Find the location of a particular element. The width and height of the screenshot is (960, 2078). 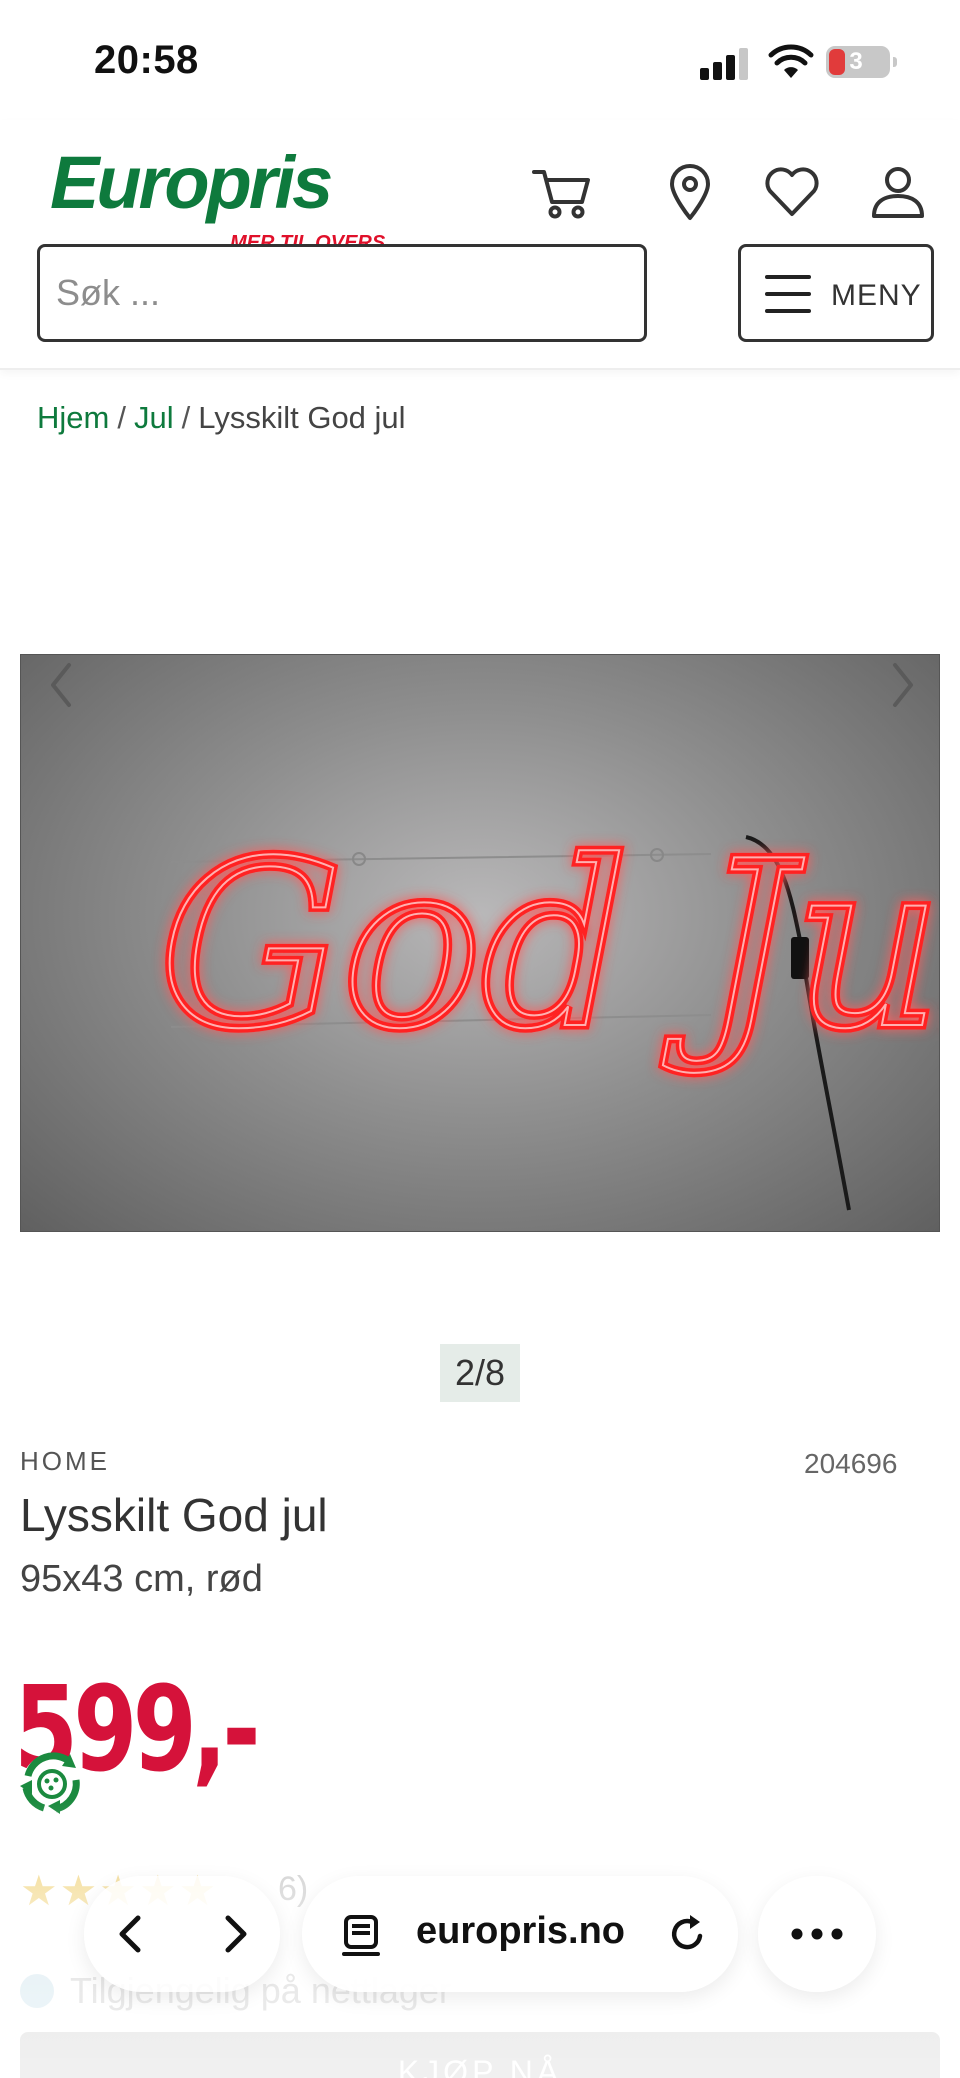

reload-icon is located at coordinates (688, 1934).